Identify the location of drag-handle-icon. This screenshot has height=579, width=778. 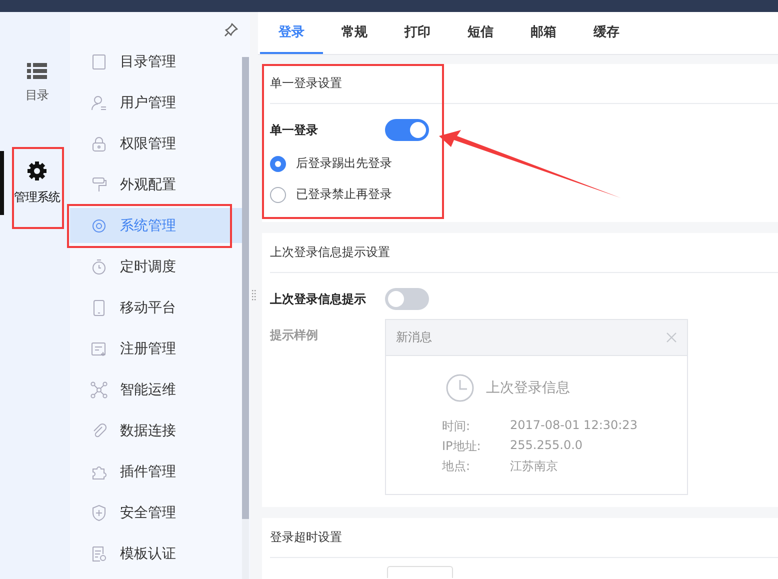
(254, 296).